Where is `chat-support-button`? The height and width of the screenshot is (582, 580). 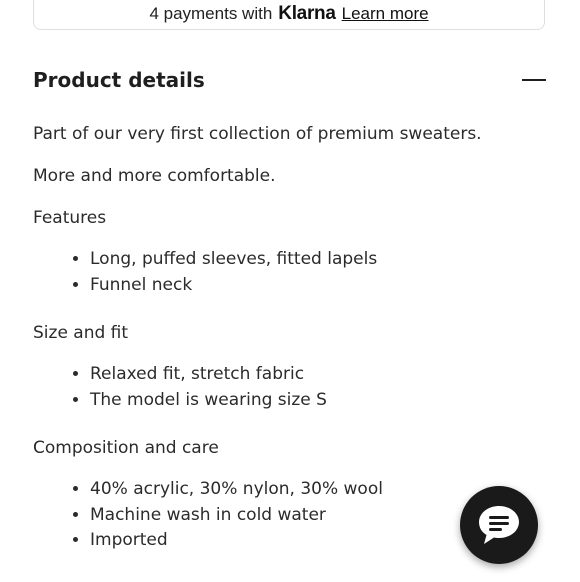 chat-support-button is located at coordinates (499, 525).